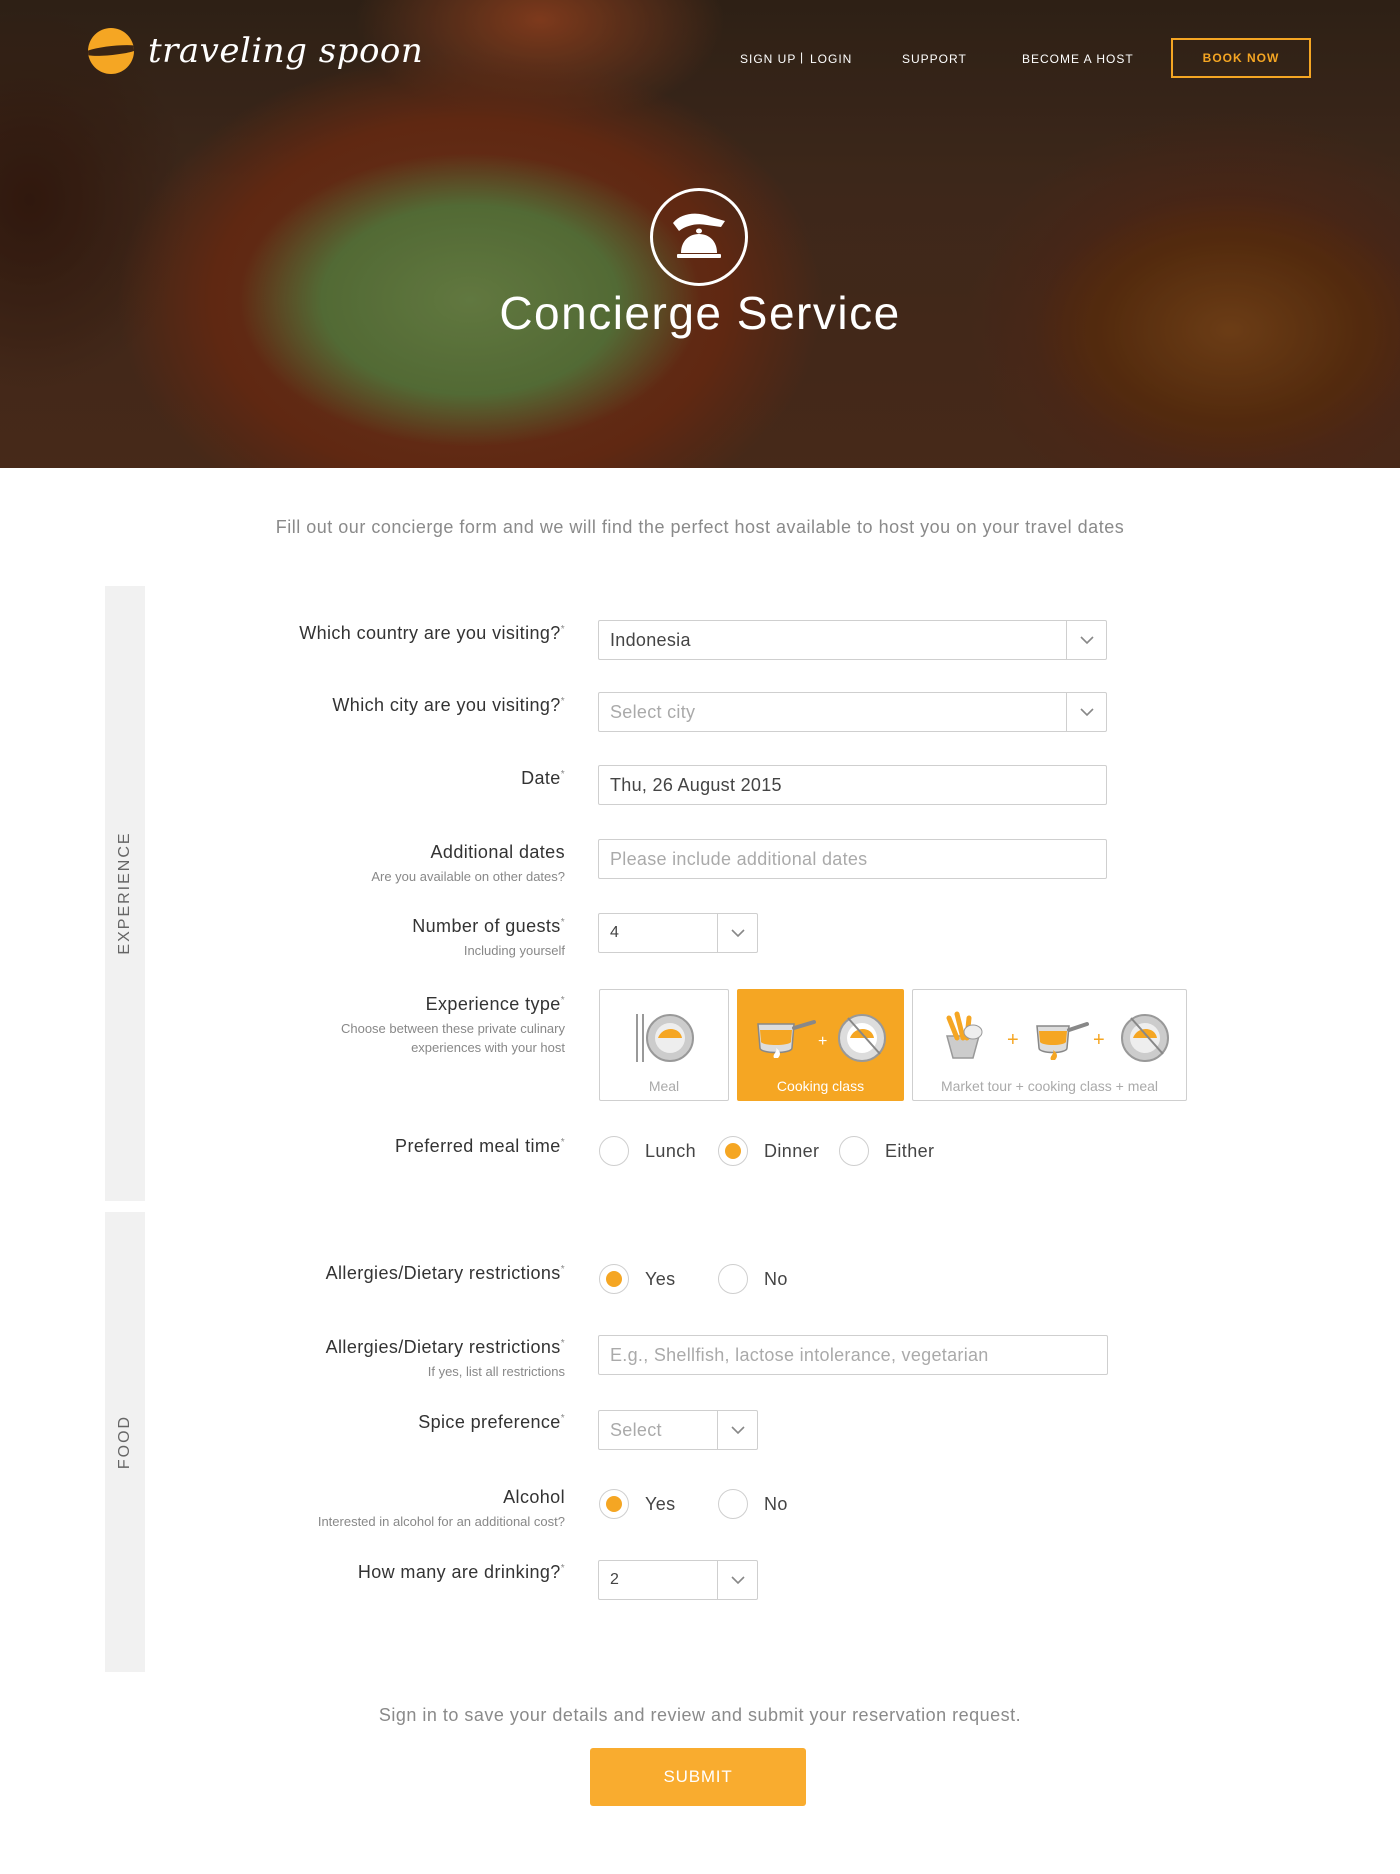  Describe the element at coordinates (698, 1777) in the screenshot. I see `submit-button: SUBMIT` at that location.